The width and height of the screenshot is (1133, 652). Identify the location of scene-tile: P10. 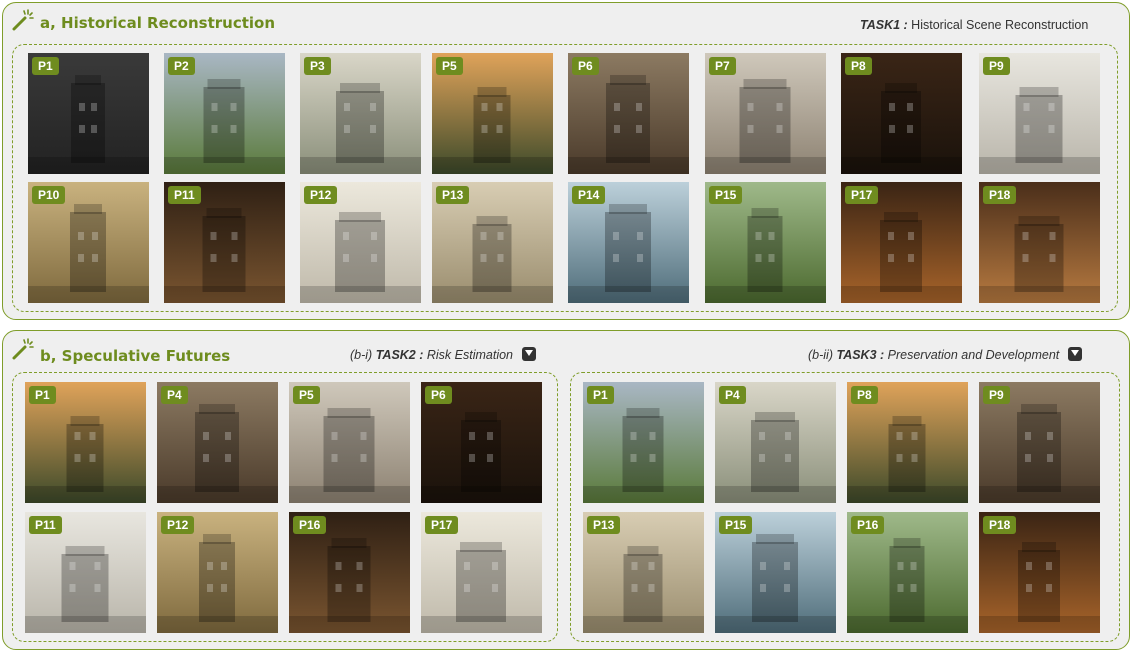
(88, 242).